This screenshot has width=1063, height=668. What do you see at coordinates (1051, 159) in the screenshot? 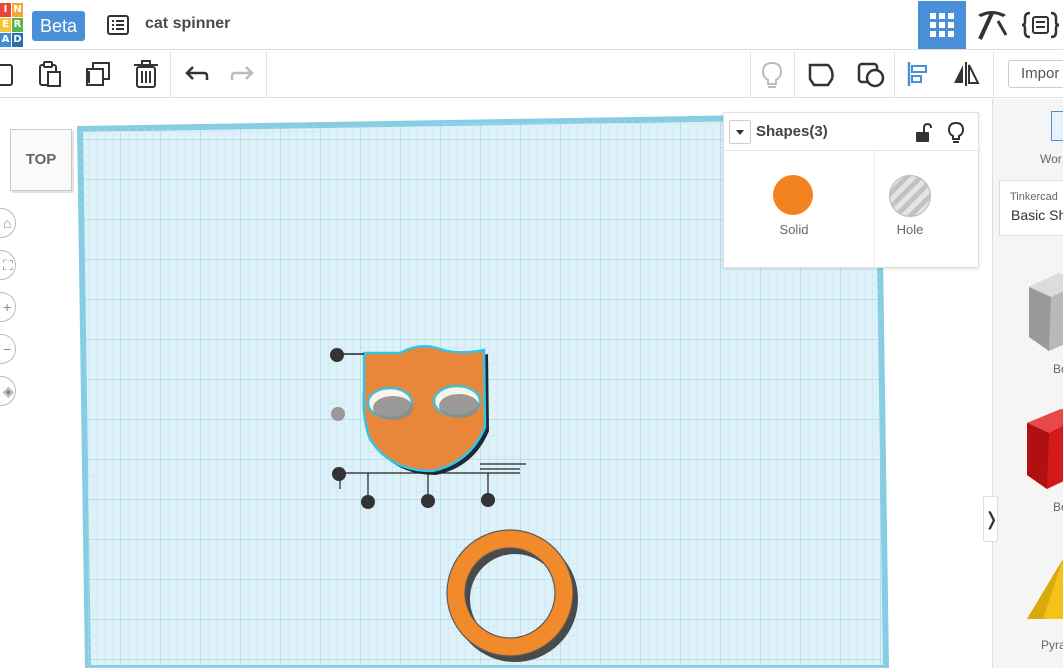
I see `workplane-label: Wor` at bounding box center [1051, 159].